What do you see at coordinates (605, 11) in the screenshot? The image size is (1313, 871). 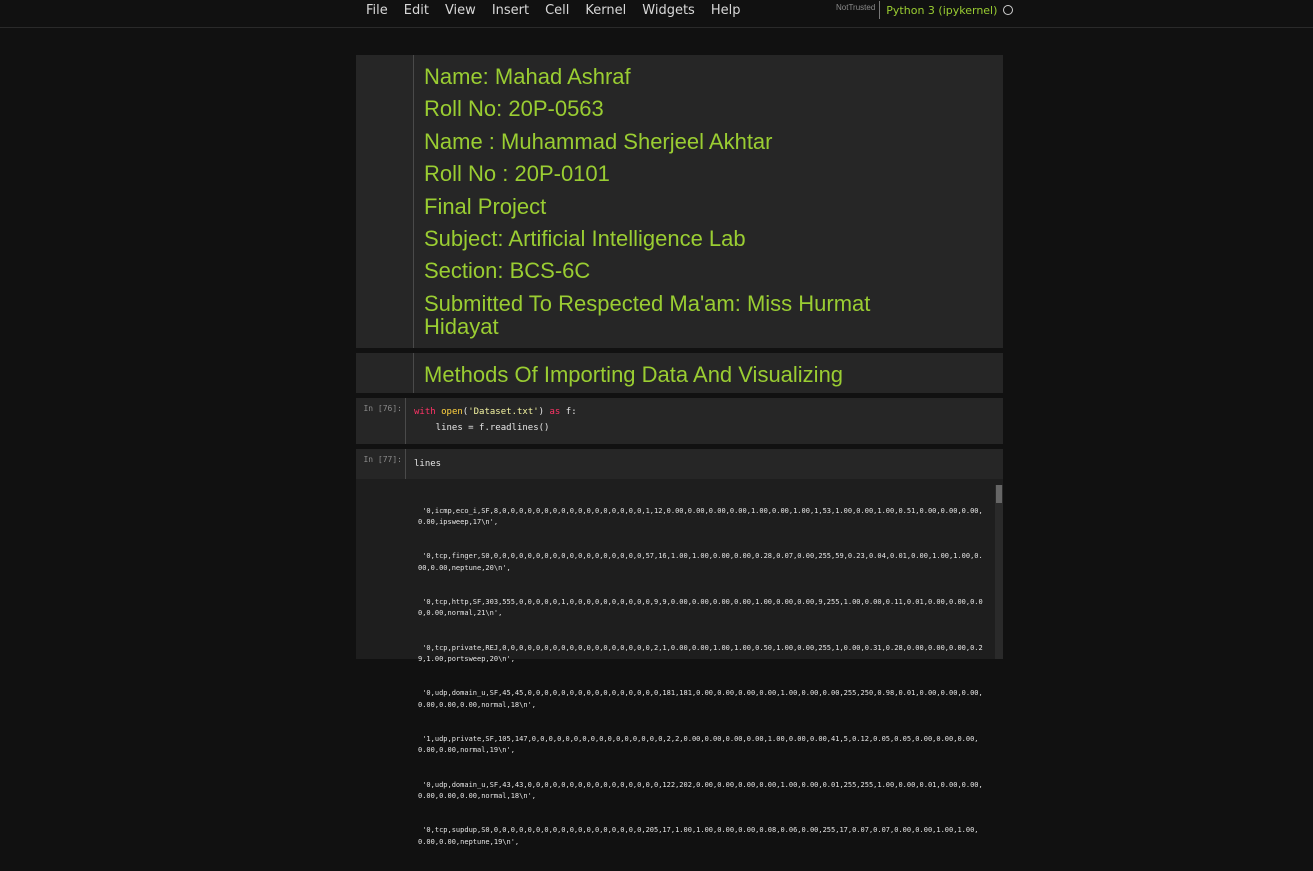 I see `menu-kernel: Kernel` at bounding box center [605, 11].